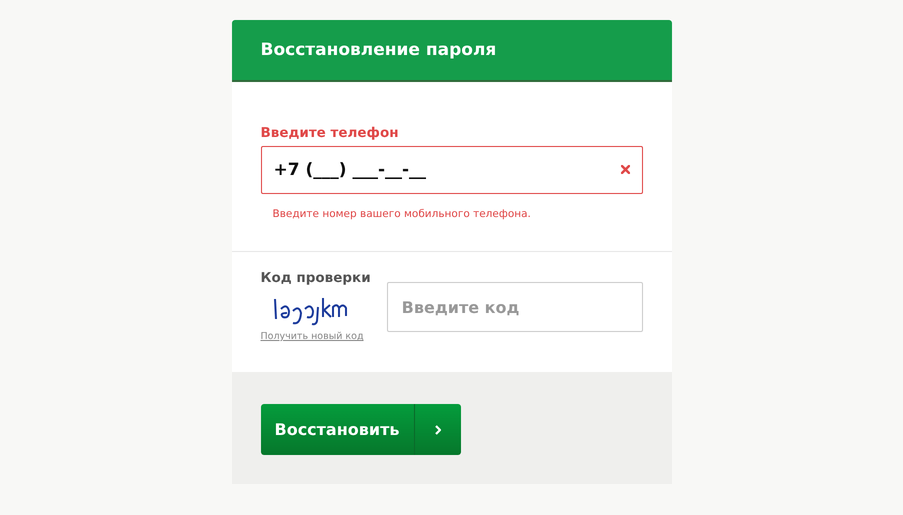 The image size is (903, 515). Describe the element at coordinates (625, 169) in the screenshot. I see `clear-icon` at that location.